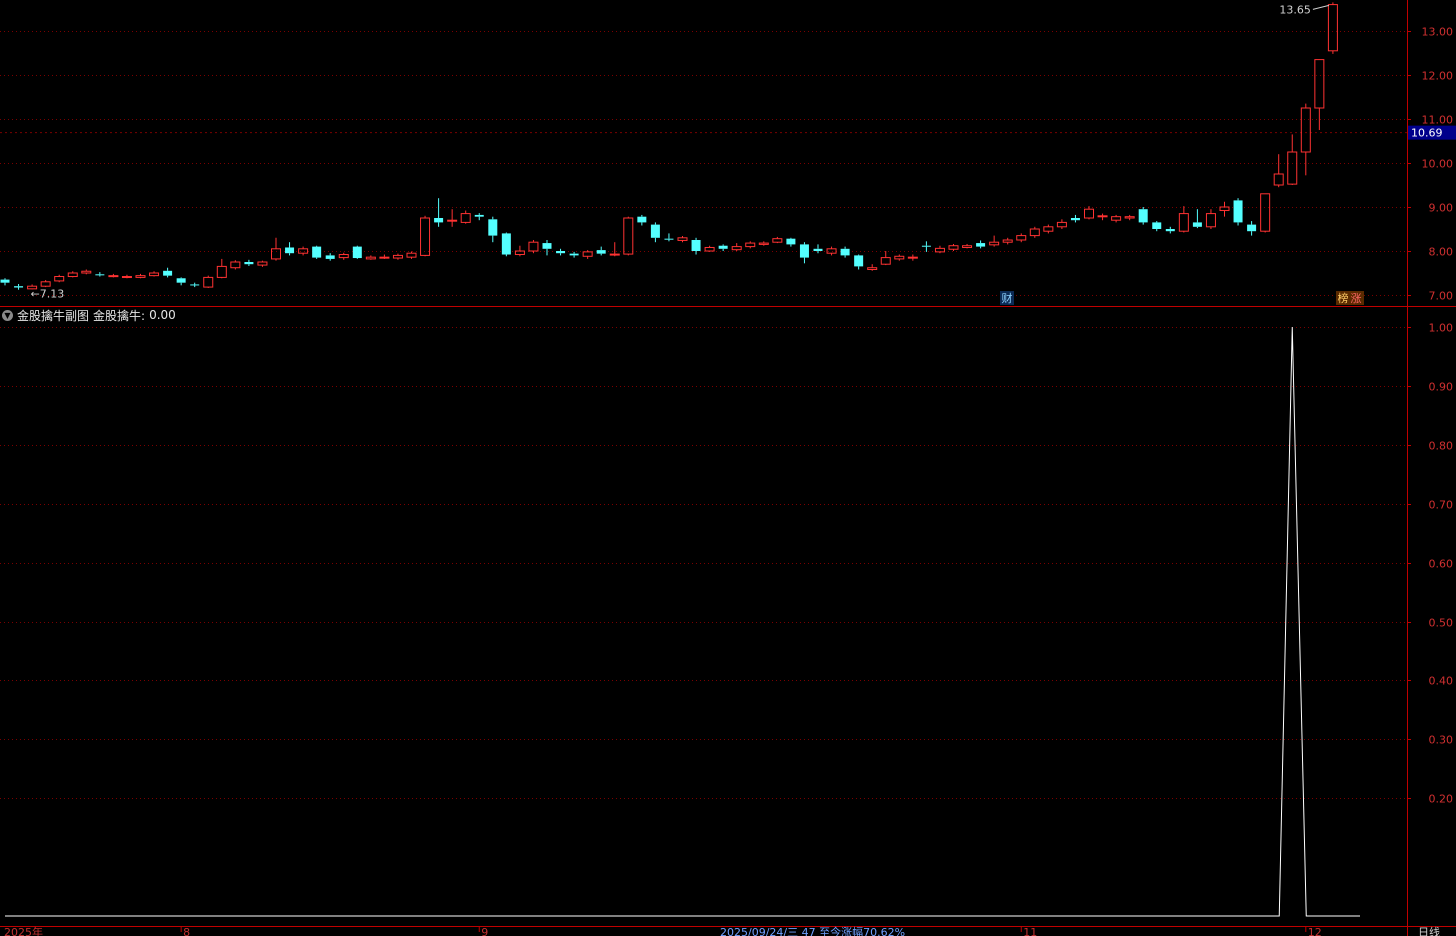 The height and width of the screenshot is (936, 1456). Describe the element at coordinates (1429, 930) in the screenshot. I see `period-label: 日线` at that location.